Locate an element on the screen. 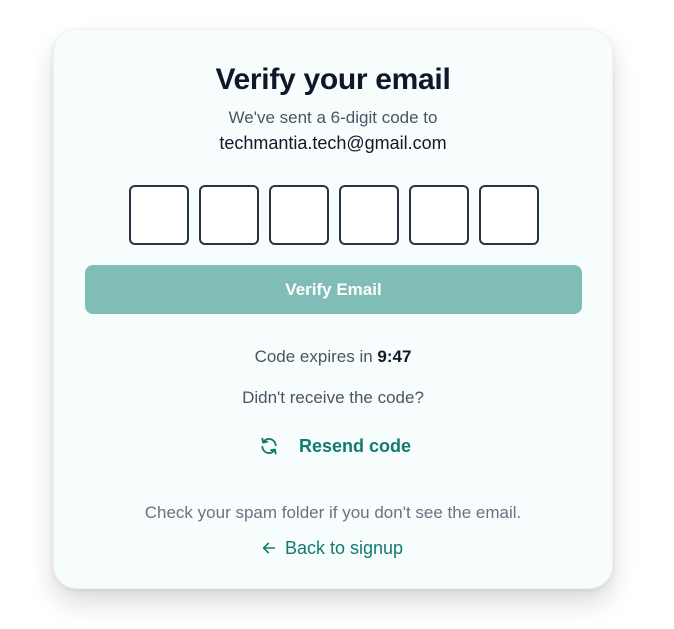 Image resolution: width=674 pixels, height=629 pixels. otp-input-group is located at coordinates (334, 215).